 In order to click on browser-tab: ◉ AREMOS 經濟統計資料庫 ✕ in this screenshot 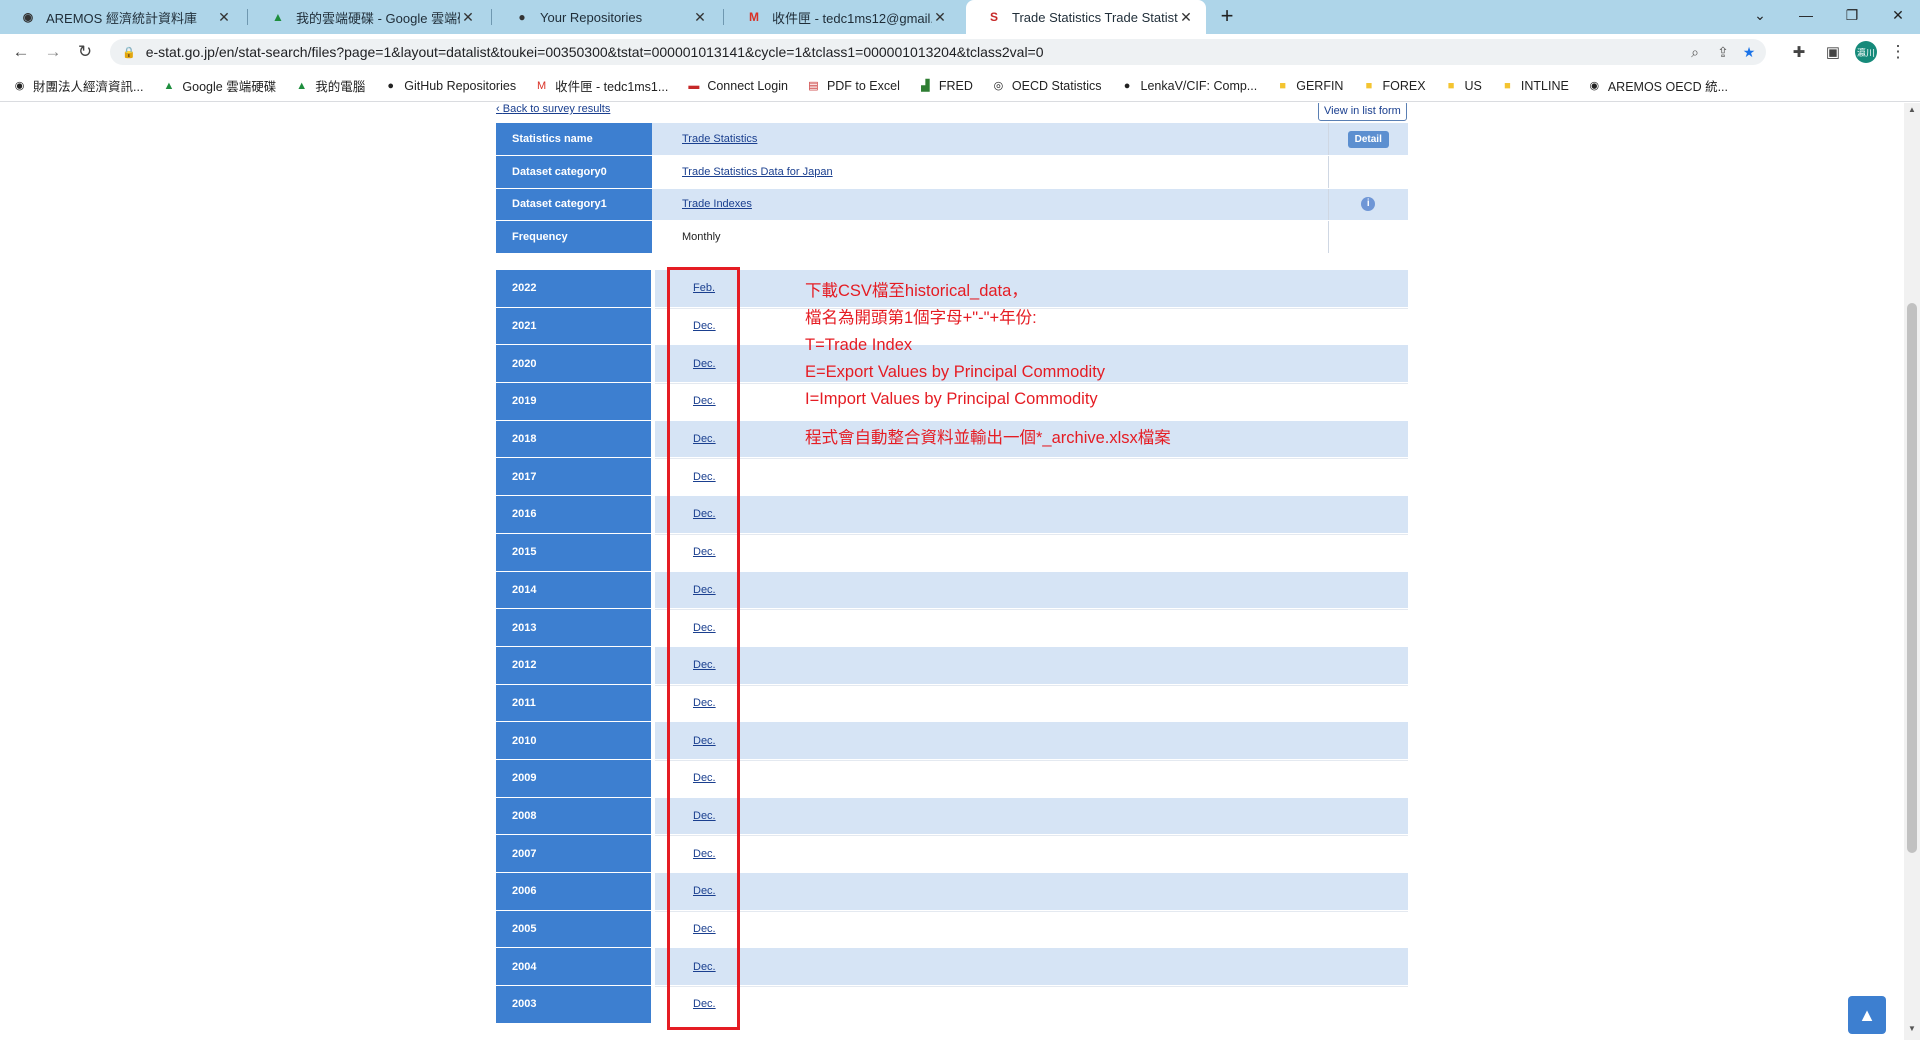, I will do `click(122, 17)`.